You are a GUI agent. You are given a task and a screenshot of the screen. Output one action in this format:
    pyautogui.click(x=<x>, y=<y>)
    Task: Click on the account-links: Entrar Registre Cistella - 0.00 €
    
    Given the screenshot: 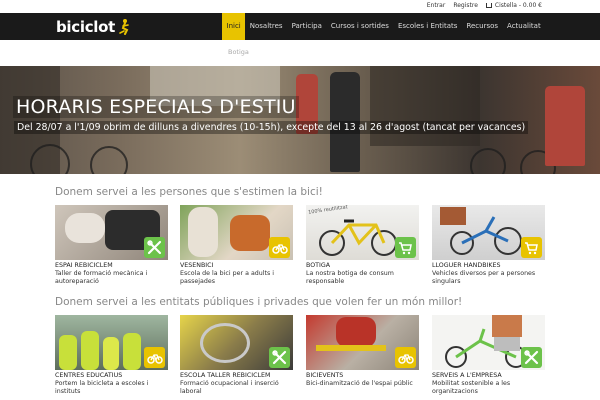 What is the action you would take?
    pyautogui.click(x=484, y=5)
    